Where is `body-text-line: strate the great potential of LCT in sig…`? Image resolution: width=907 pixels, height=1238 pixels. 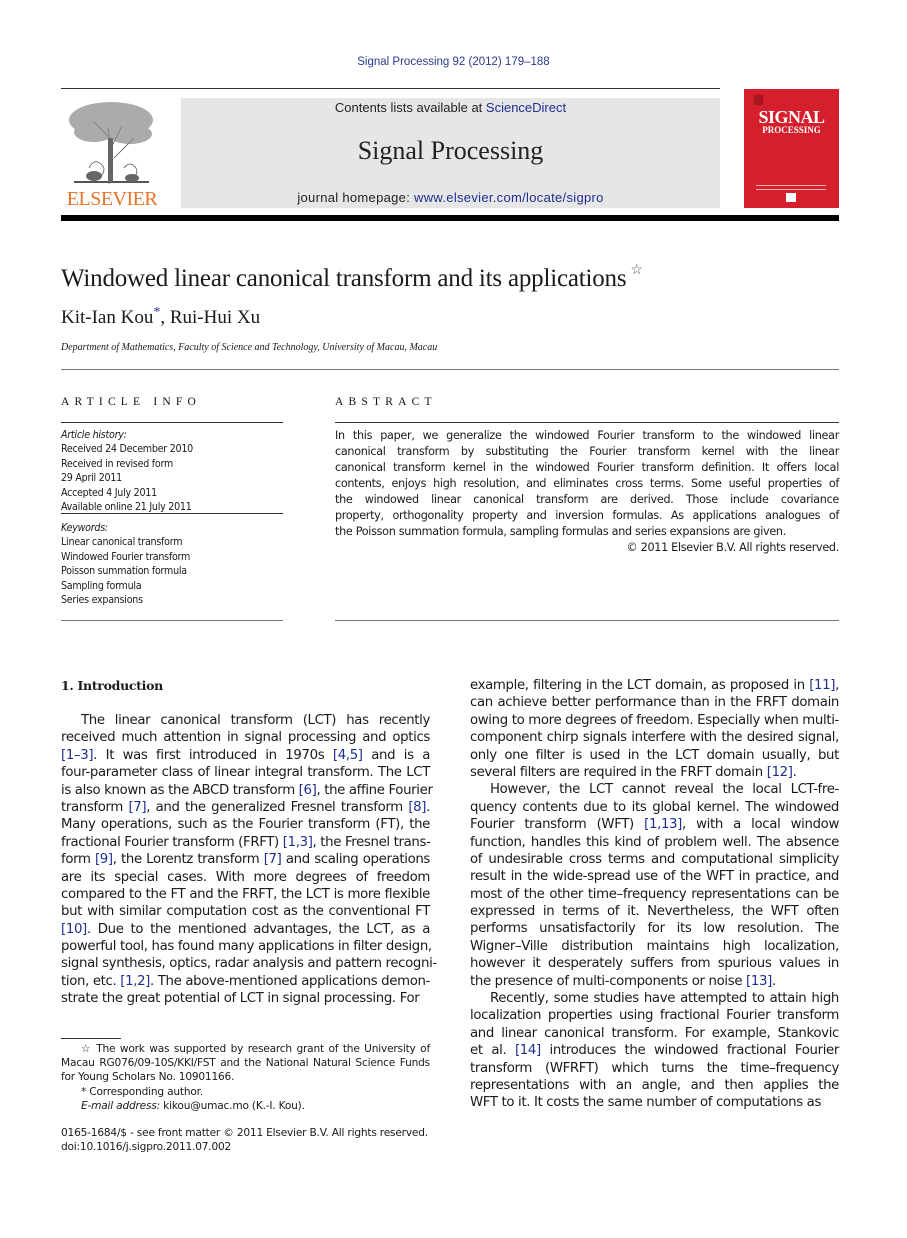 body-text-line: strate the great potential of LCT in sig… is located at coordinates (245, 998).